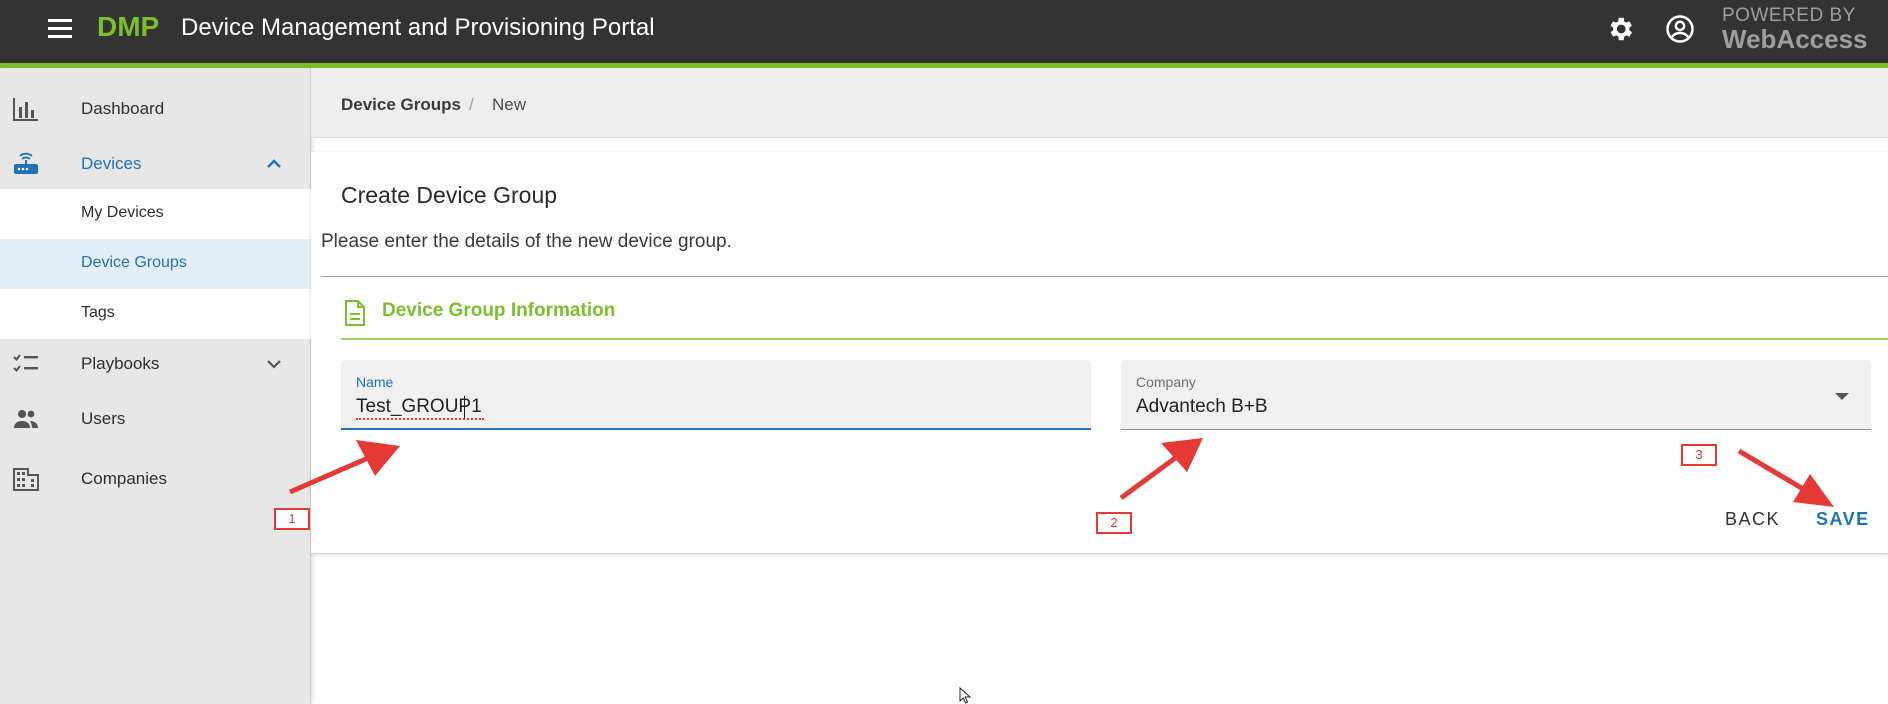 The height and width of the screenshot is (704, 1888). What do you see at coordinates (401, 105) in the screenshot?
I see `breadcrumb-link-device-groups: Device Groups` at bounding box center [401, 105].